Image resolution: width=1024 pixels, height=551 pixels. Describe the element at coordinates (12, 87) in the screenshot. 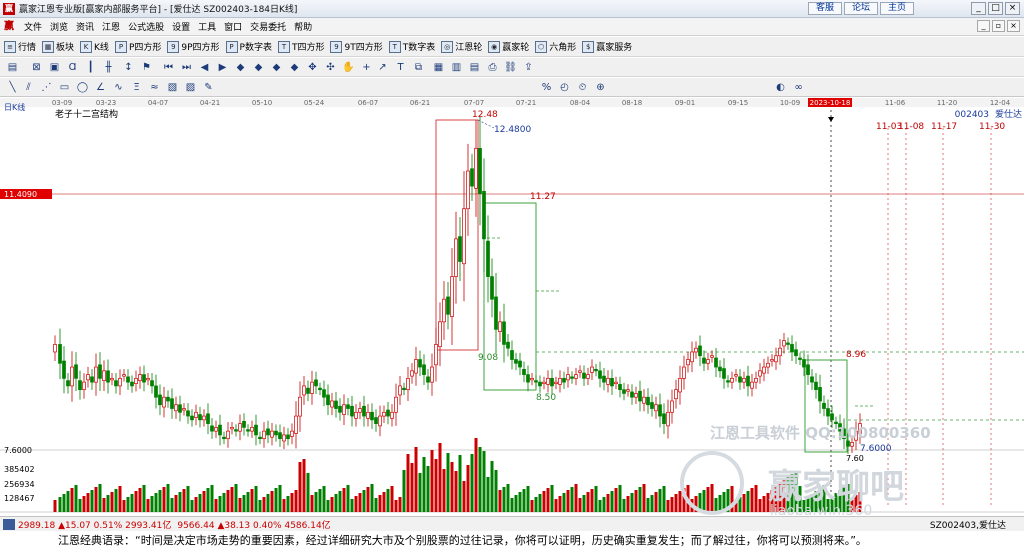

I see `line-tool-icon: ╲` at that location.